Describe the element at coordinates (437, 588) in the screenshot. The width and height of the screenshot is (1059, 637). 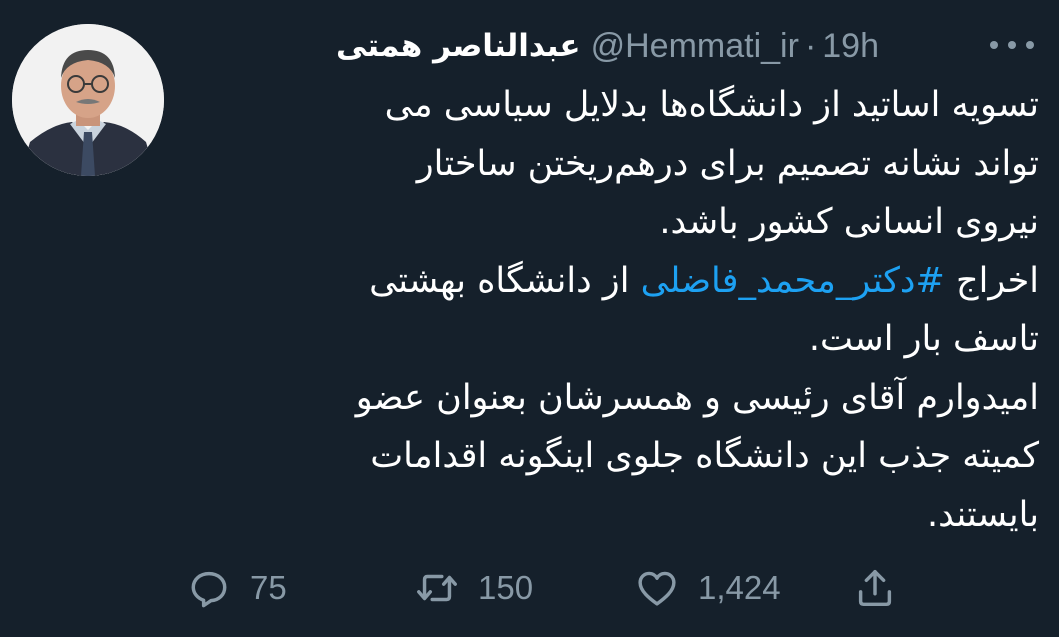
I see `retweet-icon` at that location.